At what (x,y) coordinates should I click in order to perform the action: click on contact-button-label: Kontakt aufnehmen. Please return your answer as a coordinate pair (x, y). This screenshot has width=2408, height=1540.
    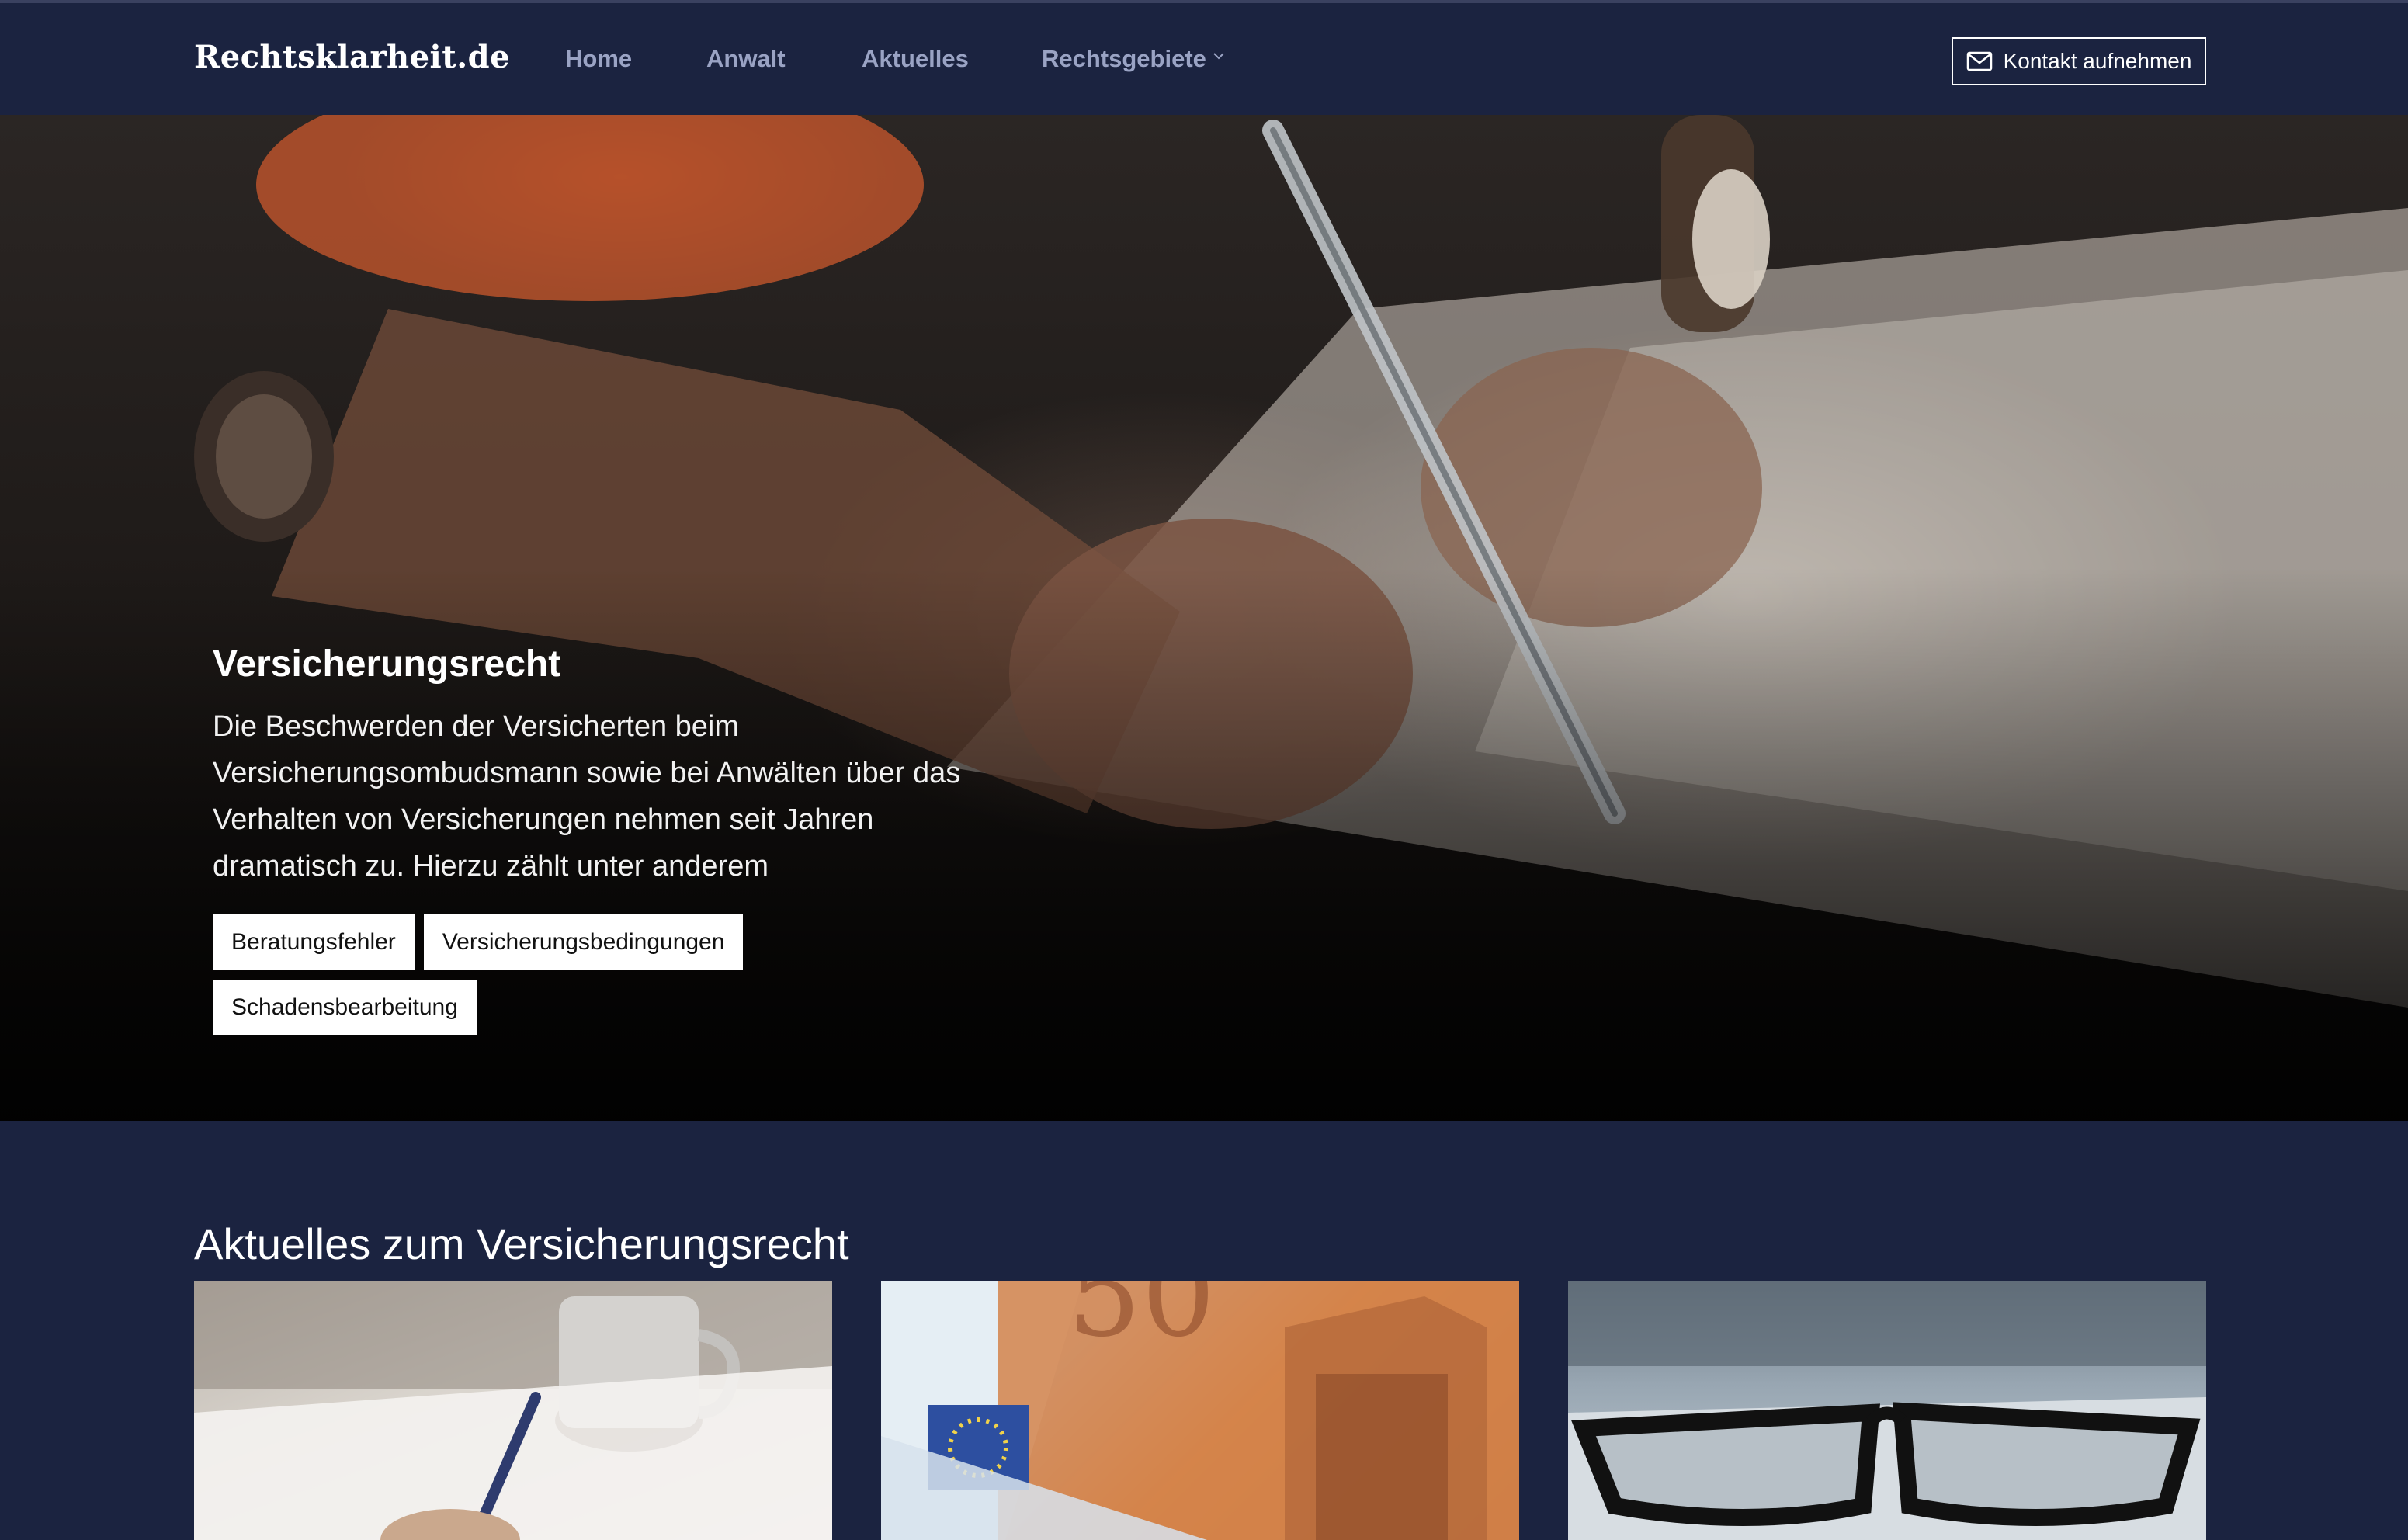
    Looking at the image, I should click on (2097, 61).